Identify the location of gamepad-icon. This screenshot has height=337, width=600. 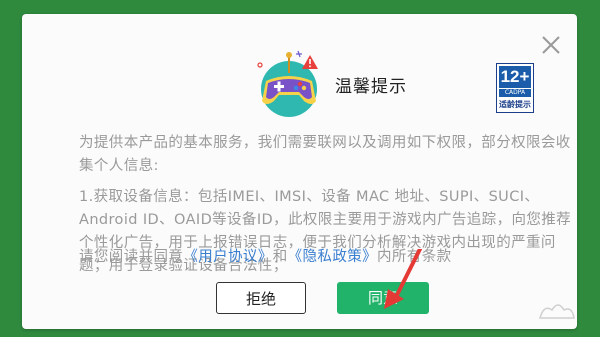
(287, 83).